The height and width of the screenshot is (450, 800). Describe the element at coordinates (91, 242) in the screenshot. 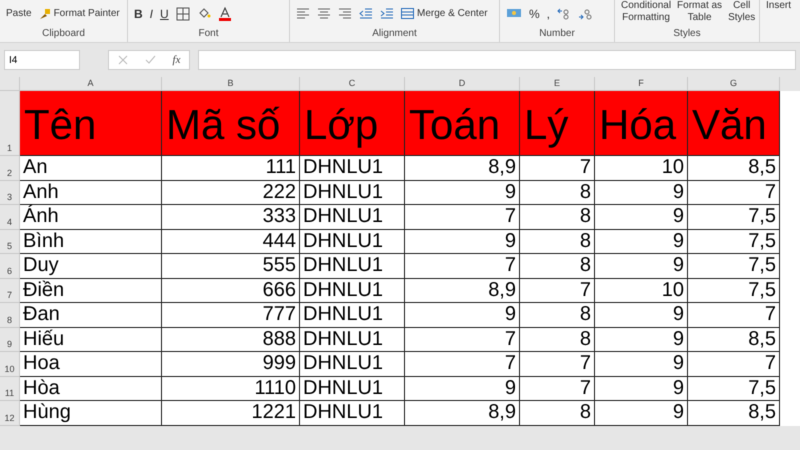

I see `table-cell: Bình` at that location.